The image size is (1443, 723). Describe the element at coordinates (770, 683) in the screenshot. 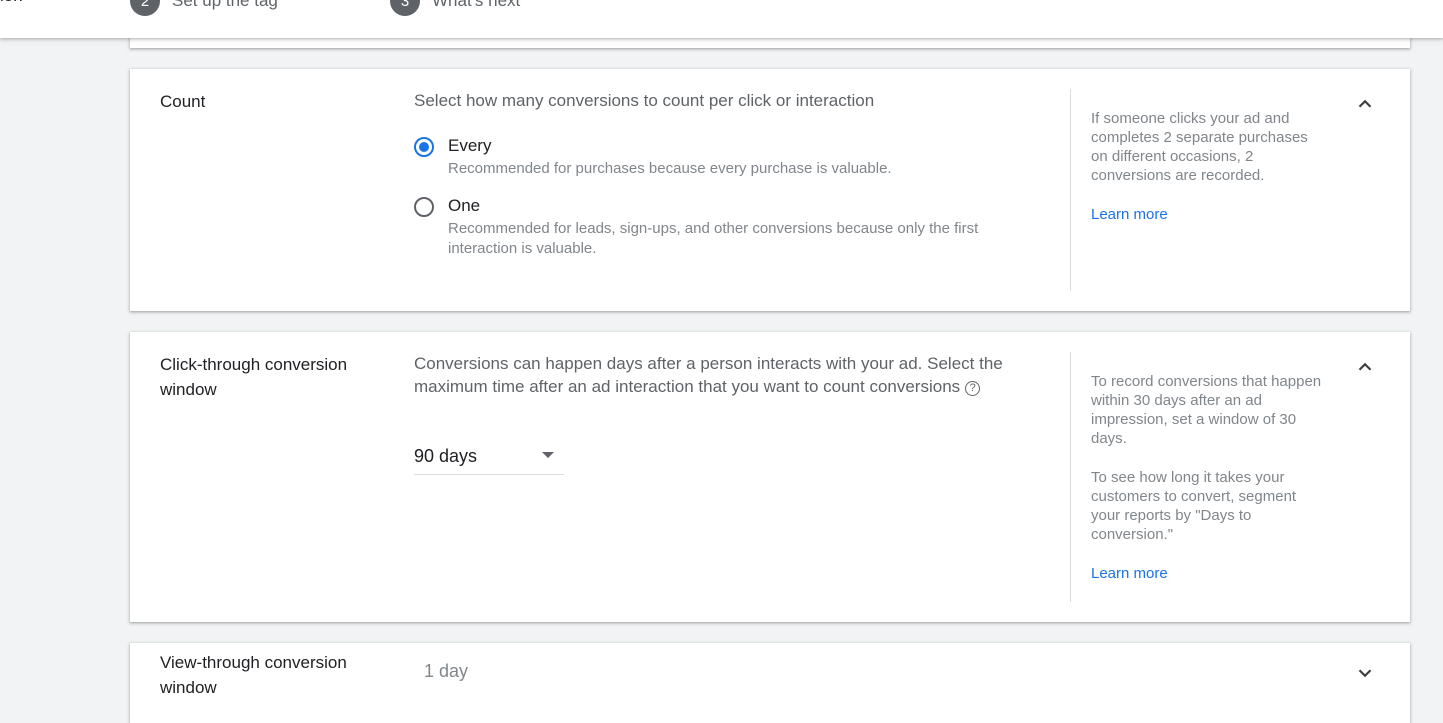

I see `view-through-section: View-through conversion window 1 day` at that location.